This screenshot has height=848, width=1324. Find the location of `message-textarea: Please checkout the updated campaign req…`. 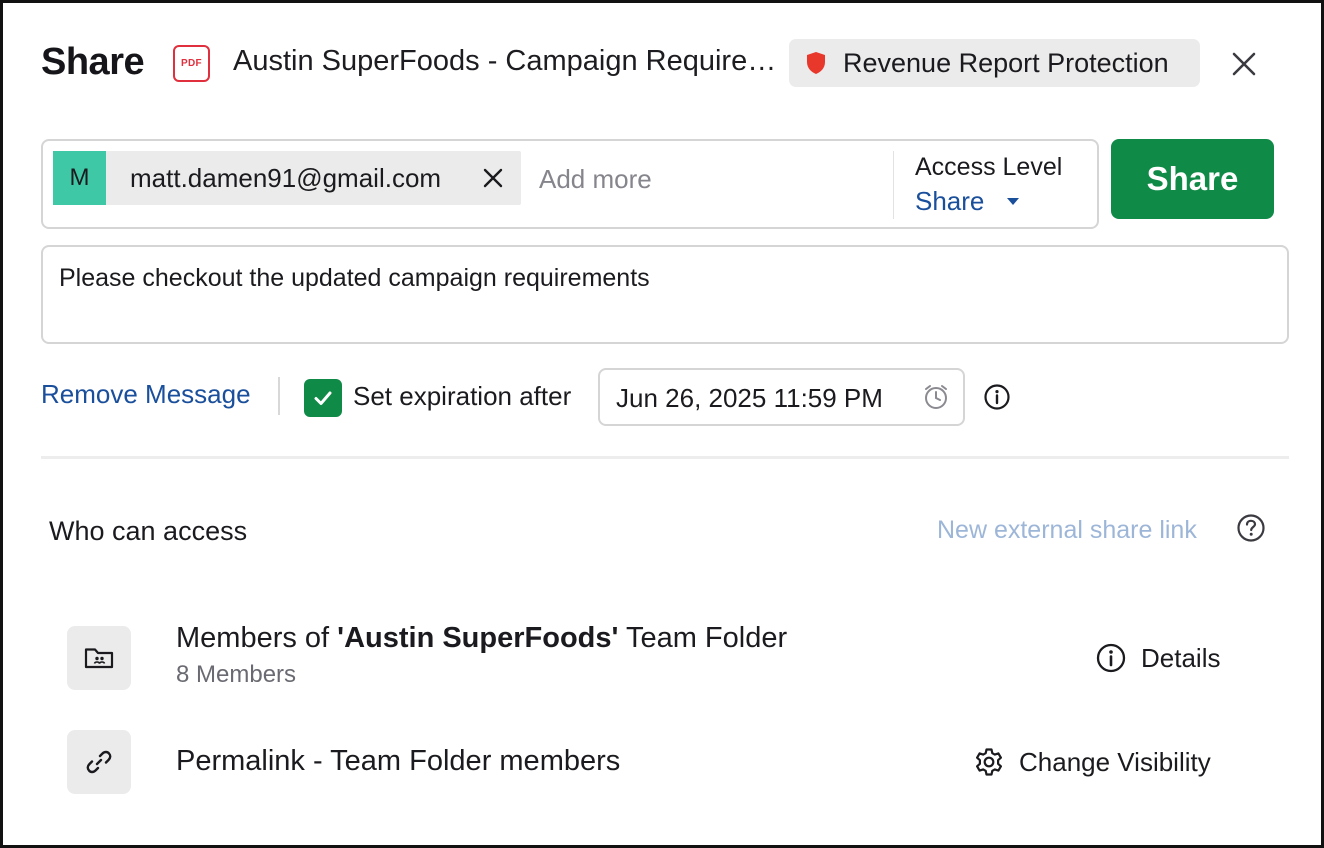

message-textarea: Please checkout the updated campaign req… is located at coordinates (665, 294).